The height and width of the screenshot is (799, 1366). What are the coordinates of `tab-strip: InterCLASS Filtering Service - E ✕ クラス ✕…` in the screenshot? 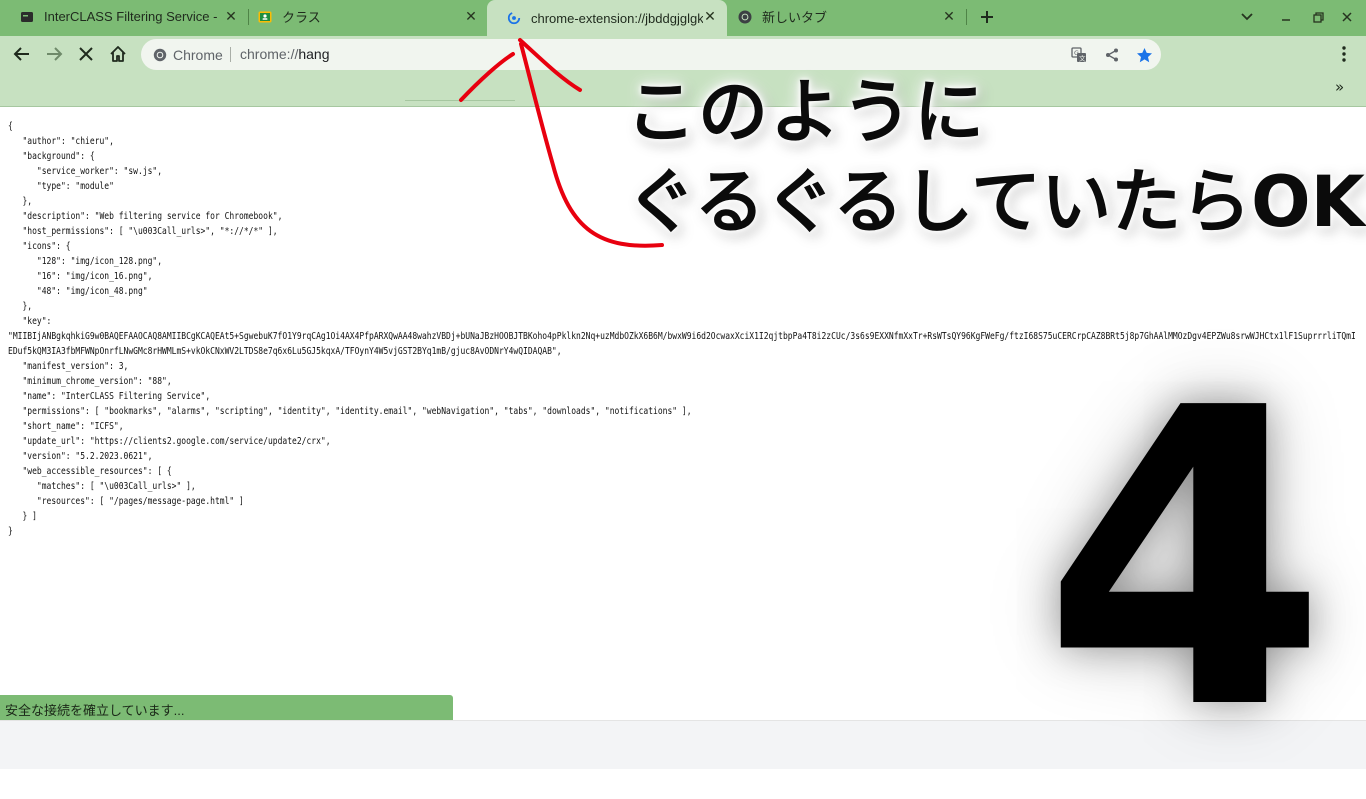 It's located at (683, 18).